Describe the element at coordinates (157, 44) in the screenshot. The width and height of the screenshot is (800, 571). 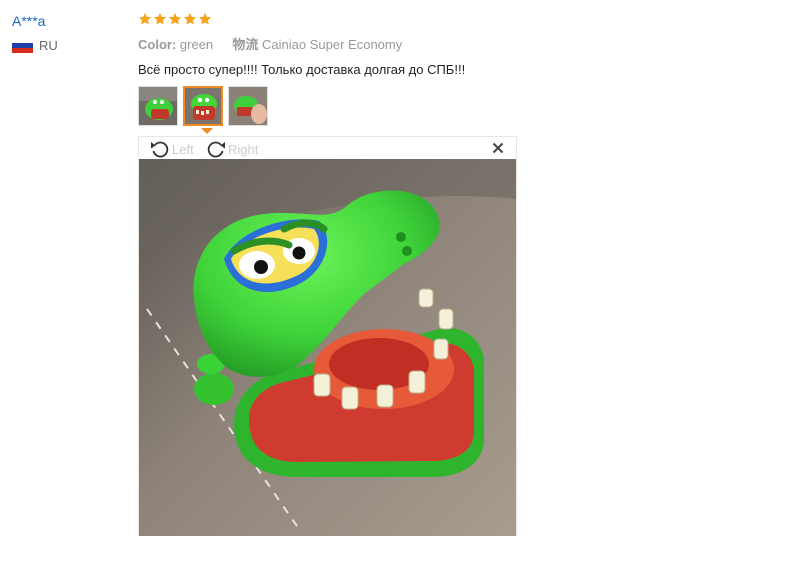
I see `color-label: Color:` at that location.